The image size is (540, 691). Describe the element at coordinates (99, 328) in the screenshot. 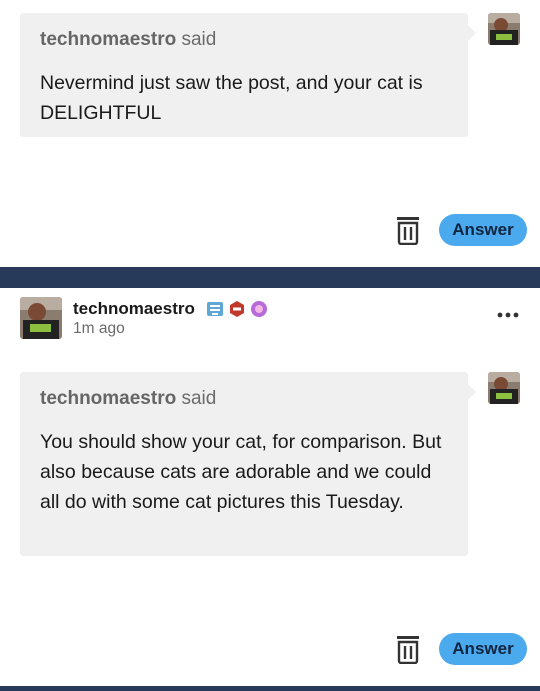

I see `post-timestamp: 1m ago` at that location.